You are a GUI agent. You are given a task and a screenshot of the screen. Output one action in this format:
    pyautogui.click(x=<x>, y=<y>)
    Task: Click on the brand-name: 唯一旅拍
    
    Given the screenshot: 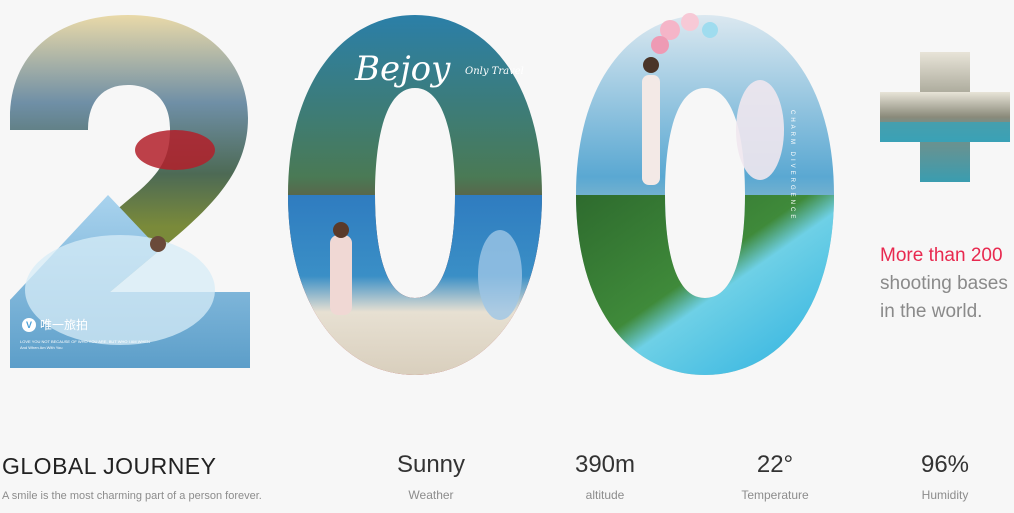 What is the action you would take?
    pyautogui.click(x=64, y=325)
    